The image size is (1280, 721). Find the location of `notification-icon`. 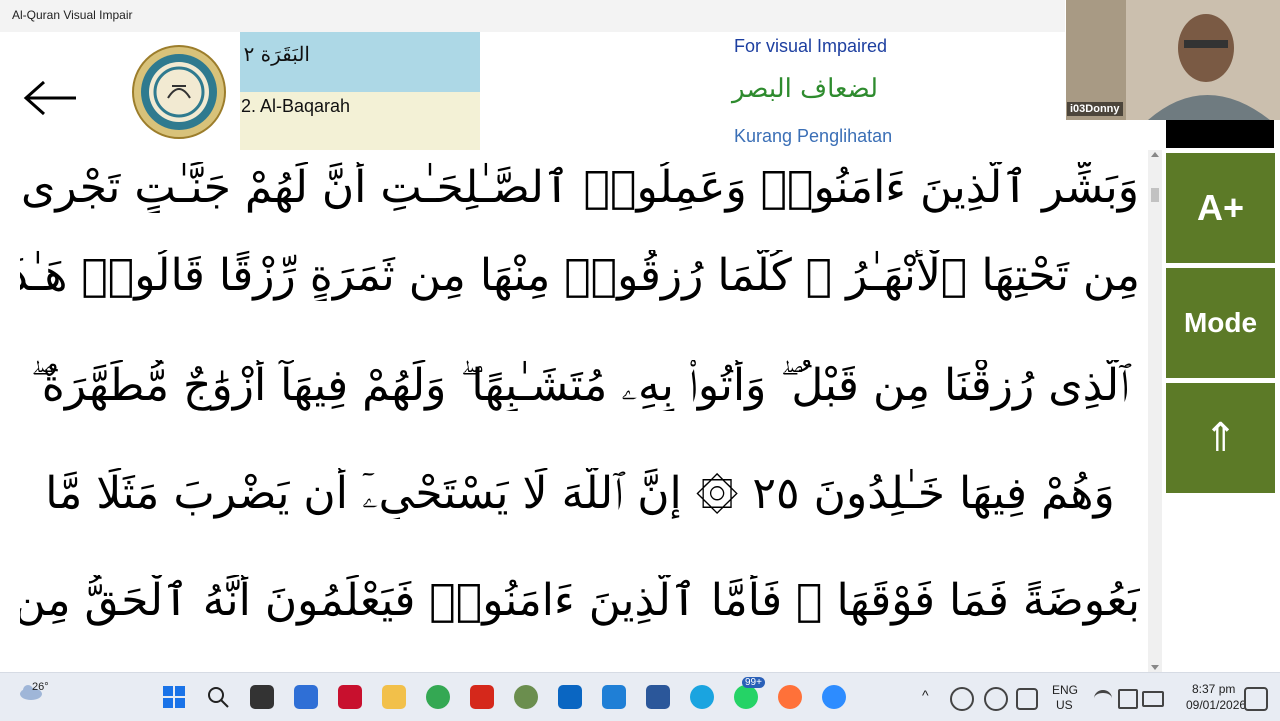

notification-icon is located at coordinates (1256, 699).